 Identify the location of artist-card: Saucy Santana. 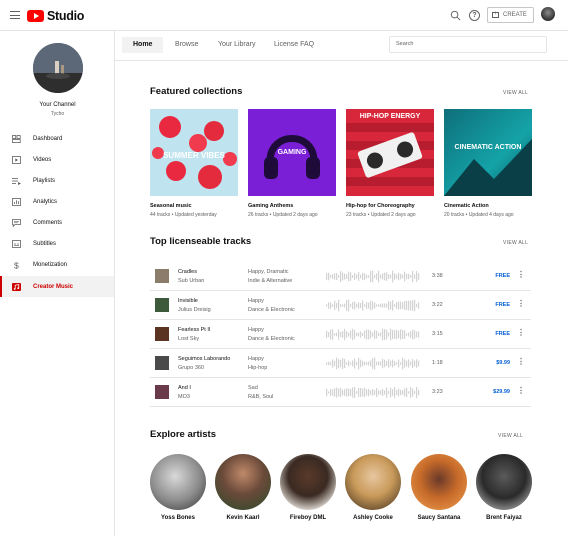
(439, 487).